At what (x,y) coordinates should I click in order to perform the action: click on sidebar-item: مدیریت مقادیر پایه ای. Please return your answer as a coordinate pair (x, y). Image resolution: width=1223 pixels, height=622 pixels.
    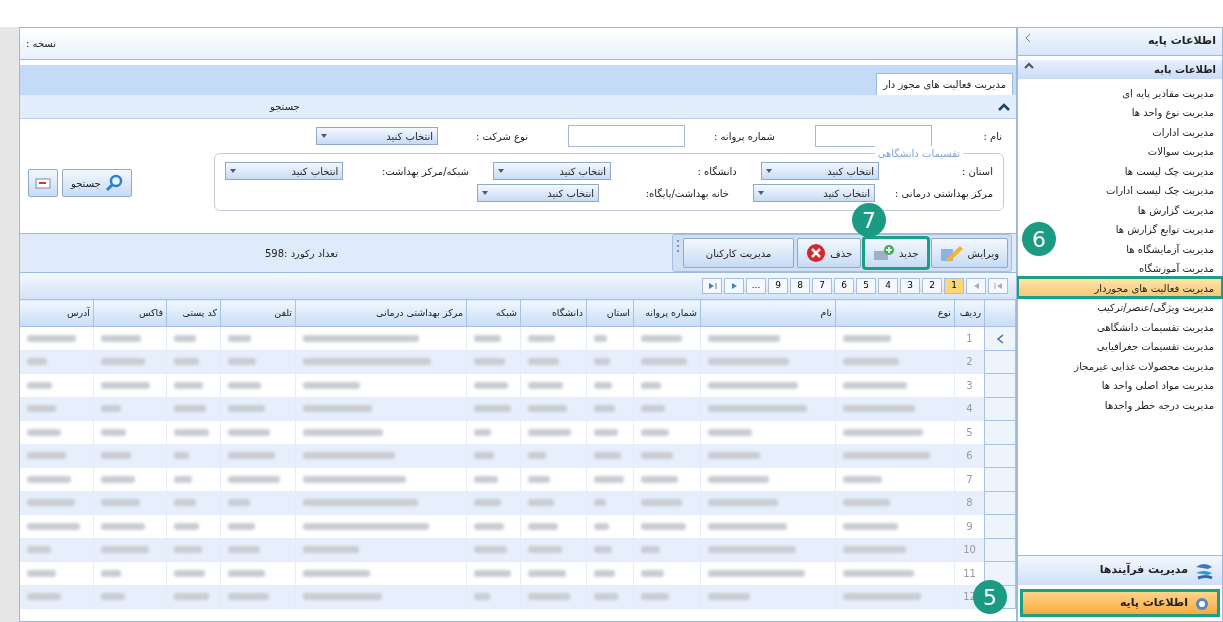
    Looking at the image, I should click on (1168, 92).